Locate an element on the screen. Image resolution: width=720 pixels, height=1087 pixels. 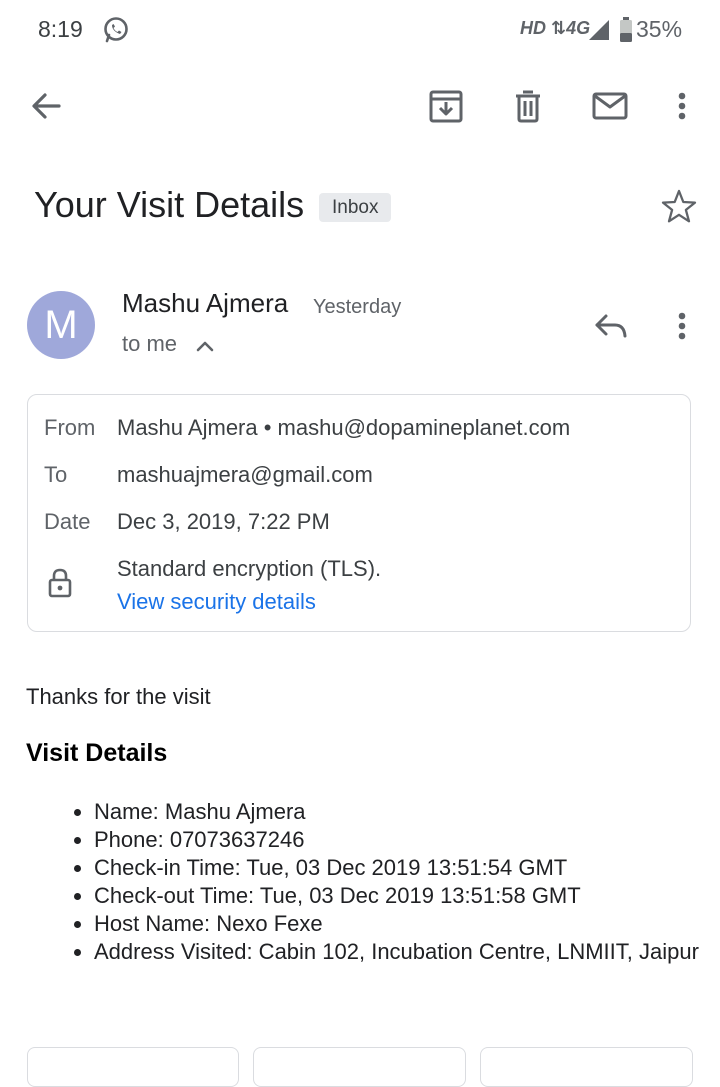
back-arrow-icon is located at coordinates (46, 106).